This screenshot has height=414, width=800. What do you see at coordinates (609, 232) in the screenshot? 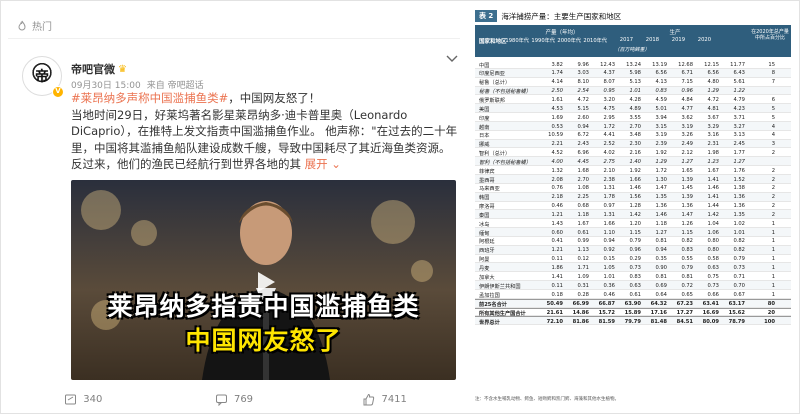
I see `value-cell: 1.10` at bounding box center [609, 232].